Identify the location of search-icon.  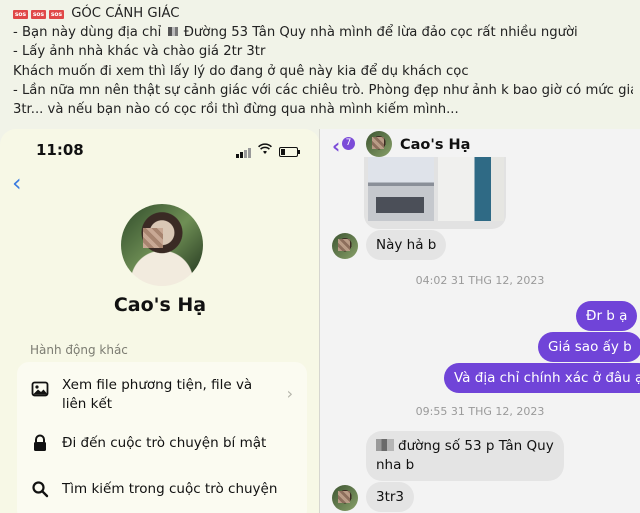
(40, 489).